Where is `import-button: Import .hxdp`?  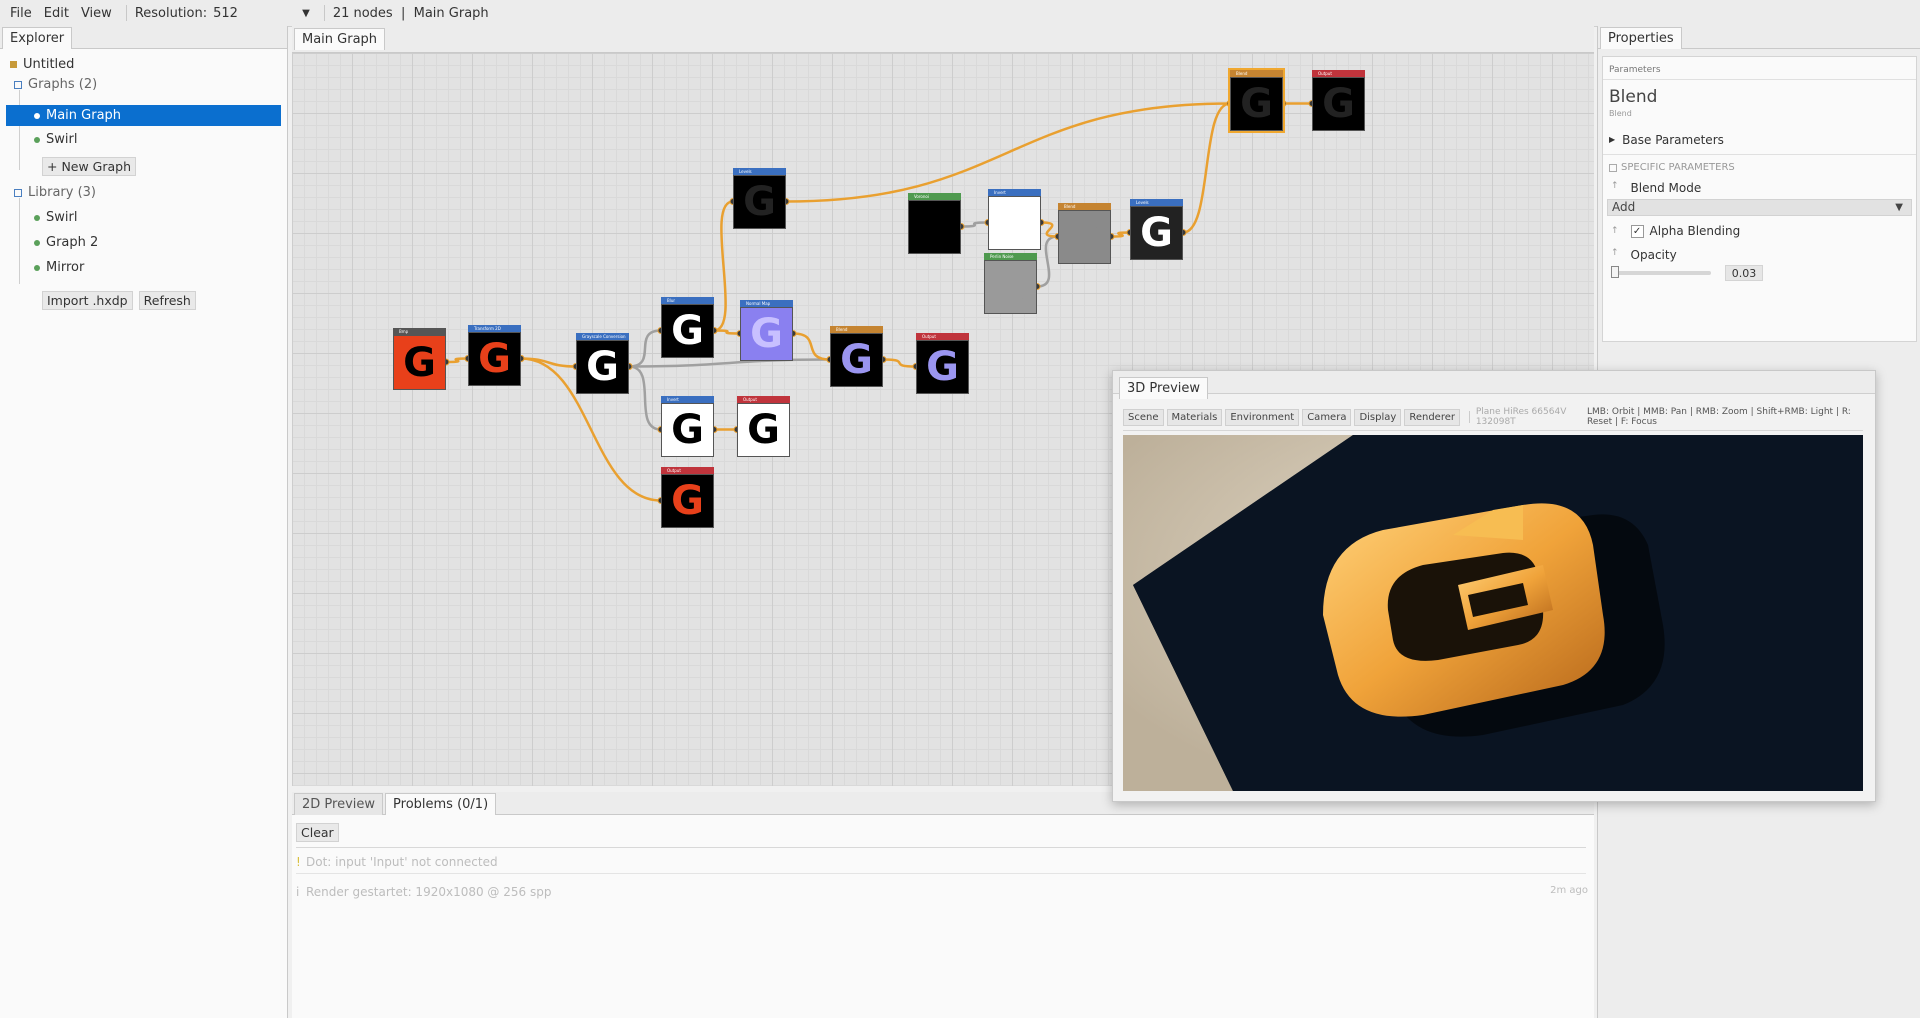 import-button: Import .hxdp is located at coordinates (87, 300).